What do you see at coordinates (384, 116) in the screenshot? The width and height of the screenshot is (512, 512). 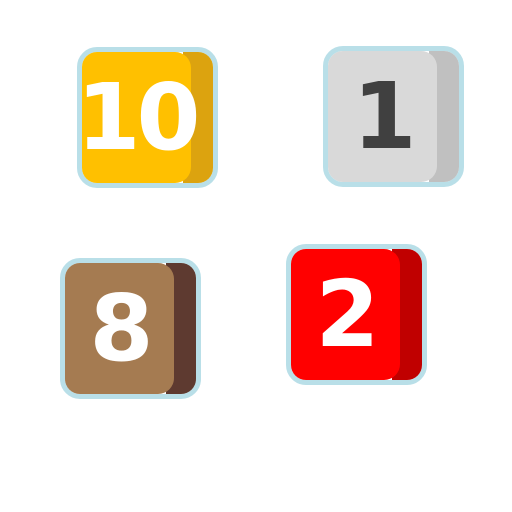 I see `tile-number: 1` at bounding box center [384, 116].